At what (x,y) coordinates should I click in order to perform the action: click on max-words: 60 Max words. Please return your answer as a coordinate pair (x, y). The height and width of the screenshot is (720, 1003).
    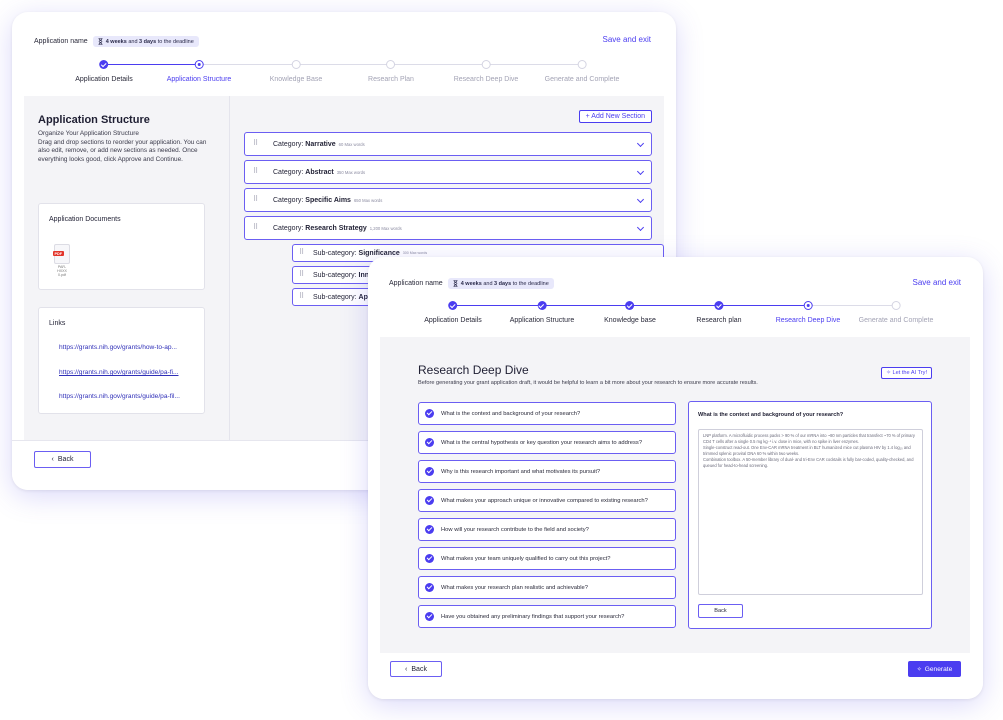
    Looking at the image, I should click on (351, 144).